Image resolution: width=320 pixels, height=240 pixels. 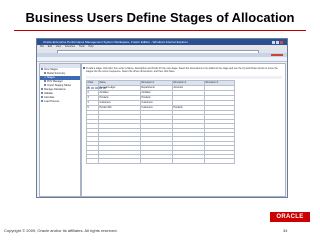 What do you see at coordinates (60, 102) in the screenshot?
I see `nav-item-load-process: Load Process` at bounding box center [60, 102].